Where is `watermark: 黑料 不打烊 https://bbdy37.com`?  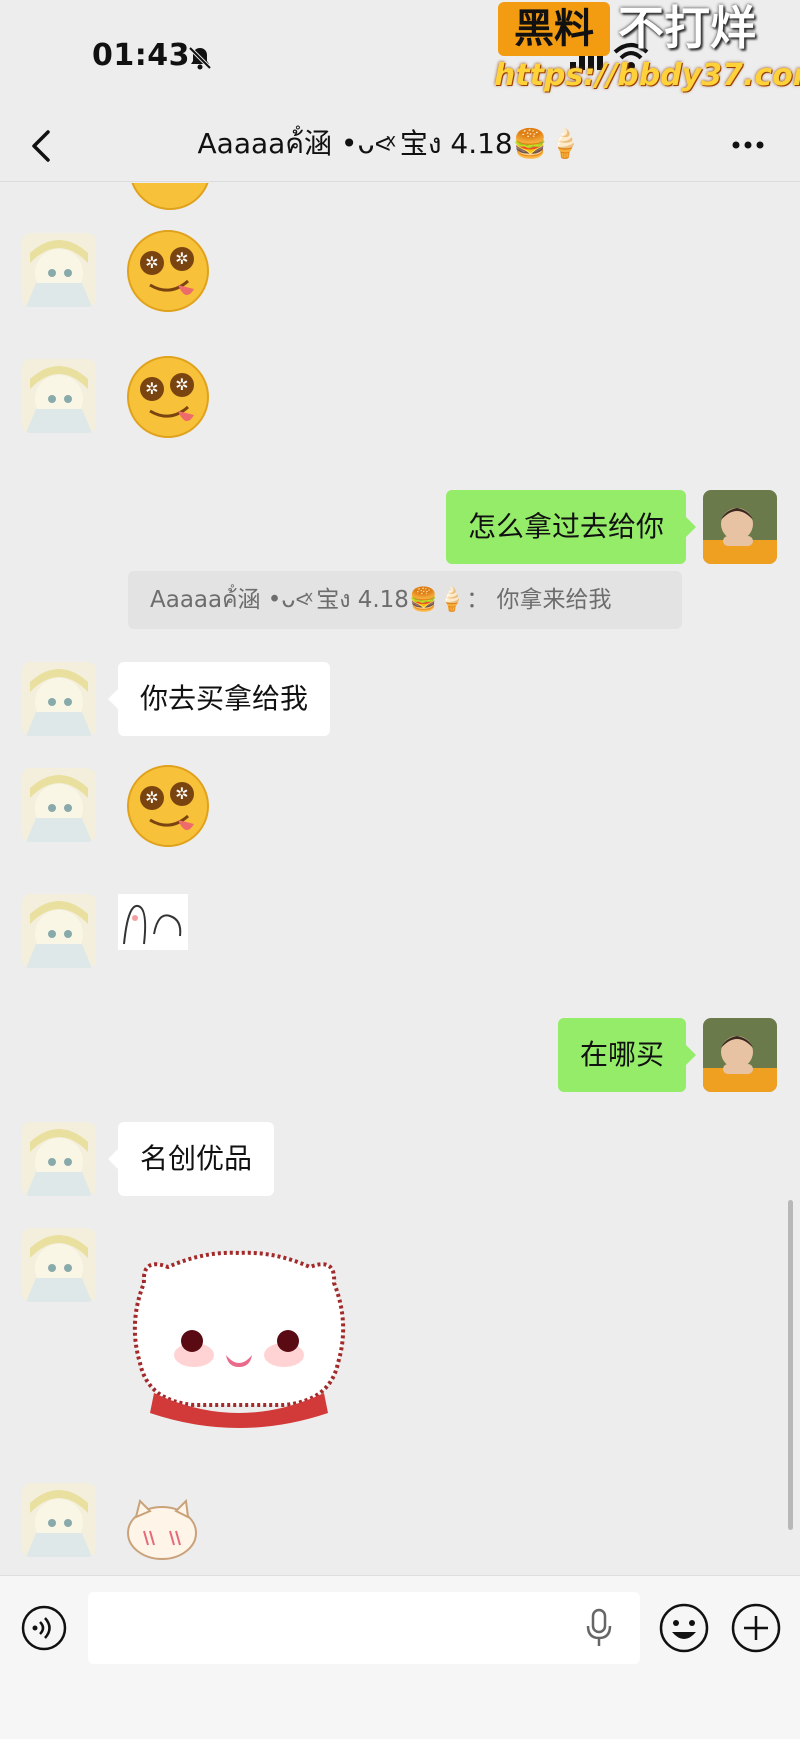 watermark: 黑料 不打烊 https://bbdy37.com is located at coordinates (647, 50).